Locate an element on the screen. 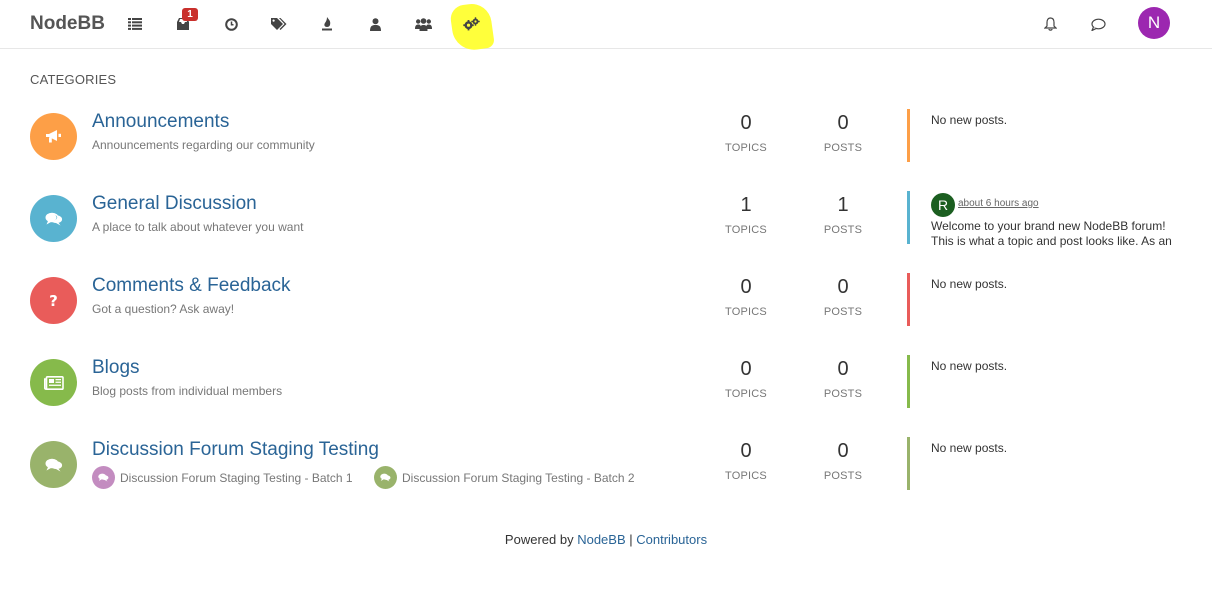  users-icon is located at coordinates (375, 24).